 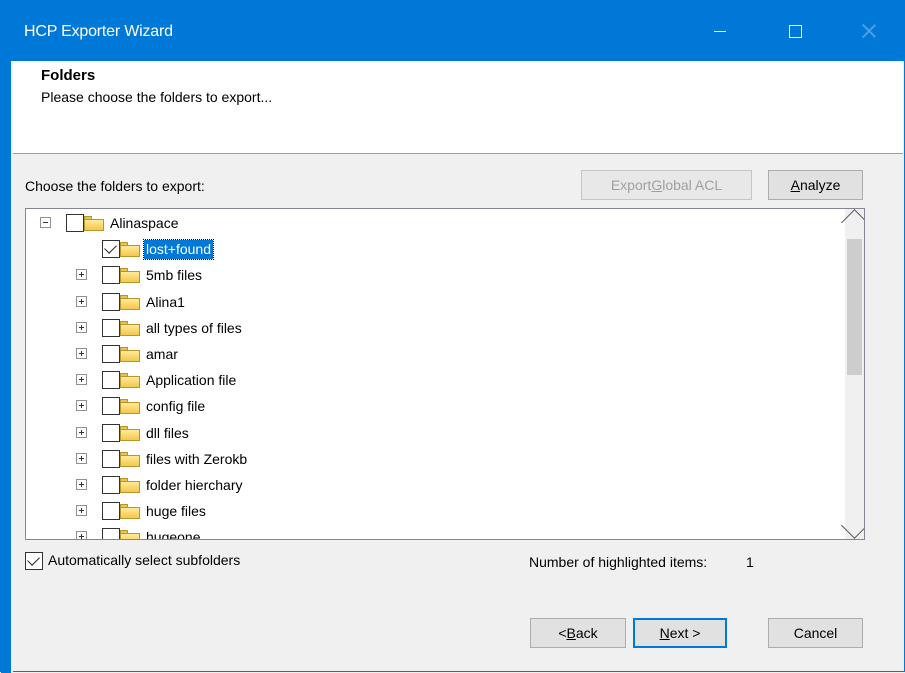 What do you see at coordinates (433, 433) in the screenshot?
I see `tree-item: dll files` at bounding box center [433, 433].